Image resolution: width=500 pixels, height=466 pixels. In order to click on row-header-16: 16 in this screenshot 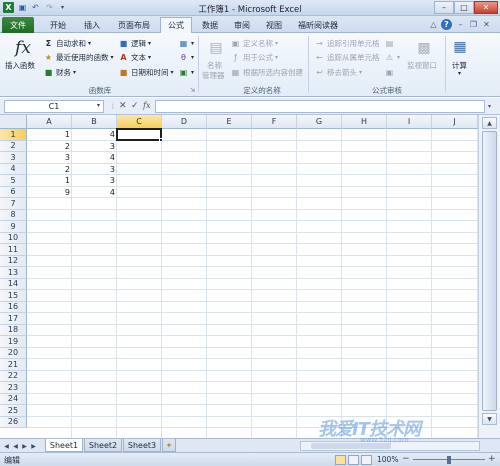, I will do `click(13, 307)`.